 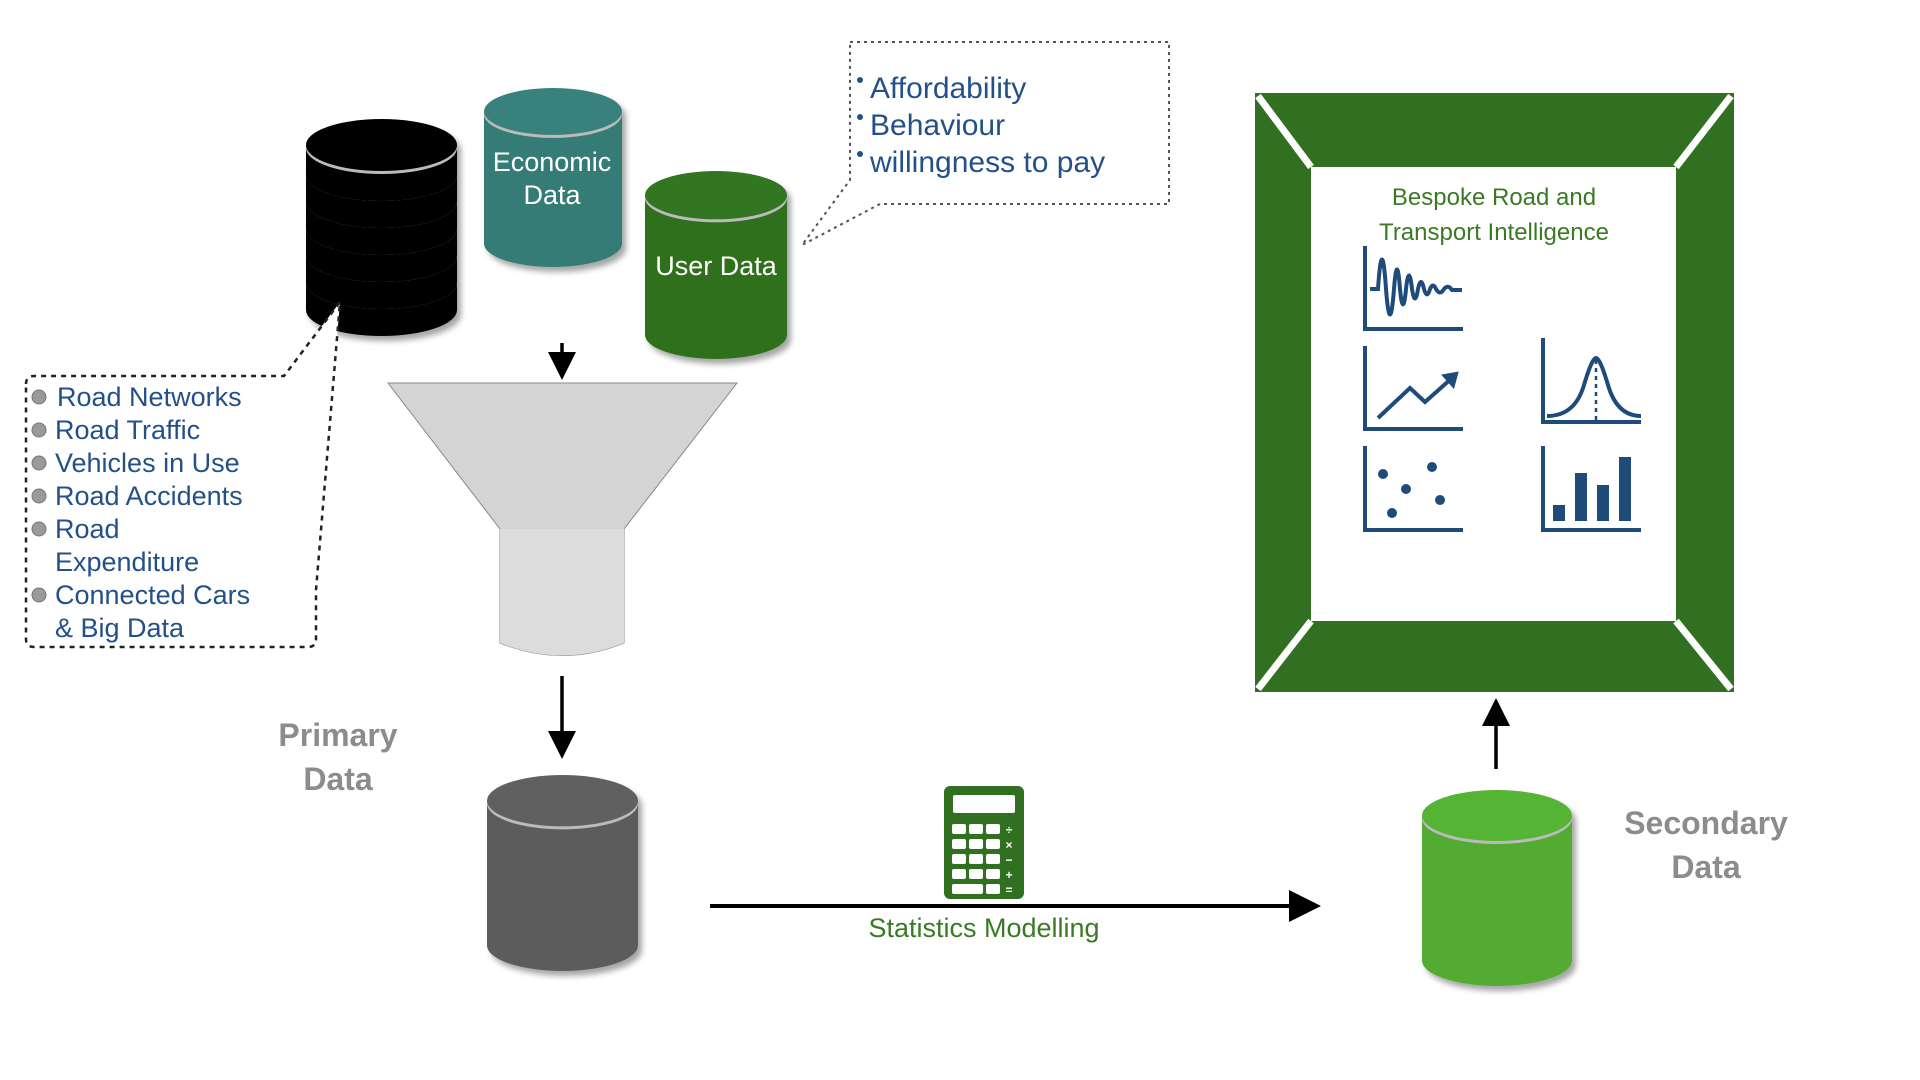 I want to click on callout-item: willingness to pay, so click(x=987, y=162).